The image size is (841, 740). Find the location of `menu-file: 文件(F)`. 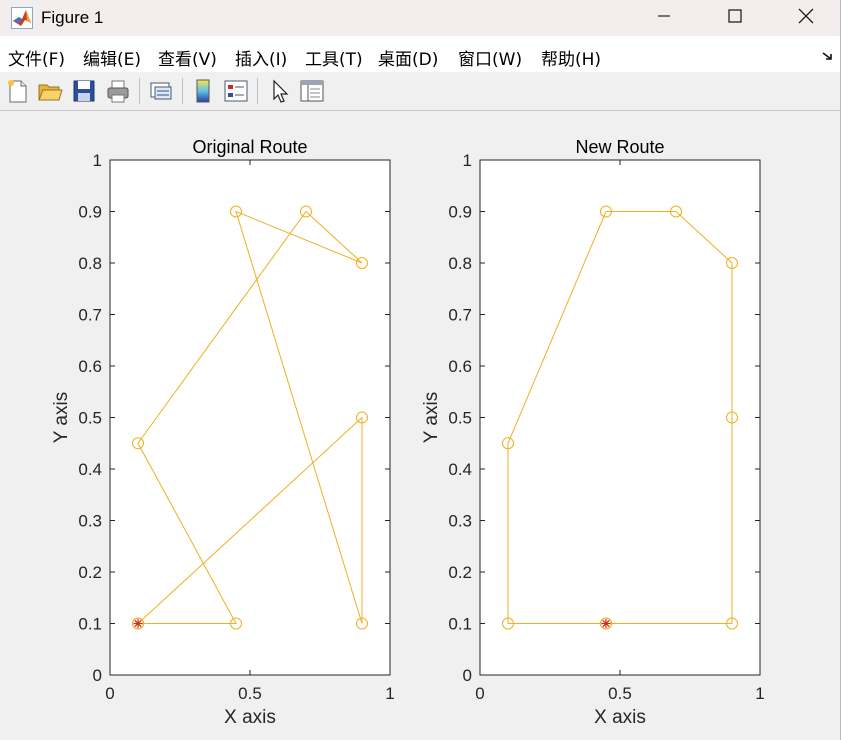

menu-file: 文件(F) is located at coordinates (36, 57).